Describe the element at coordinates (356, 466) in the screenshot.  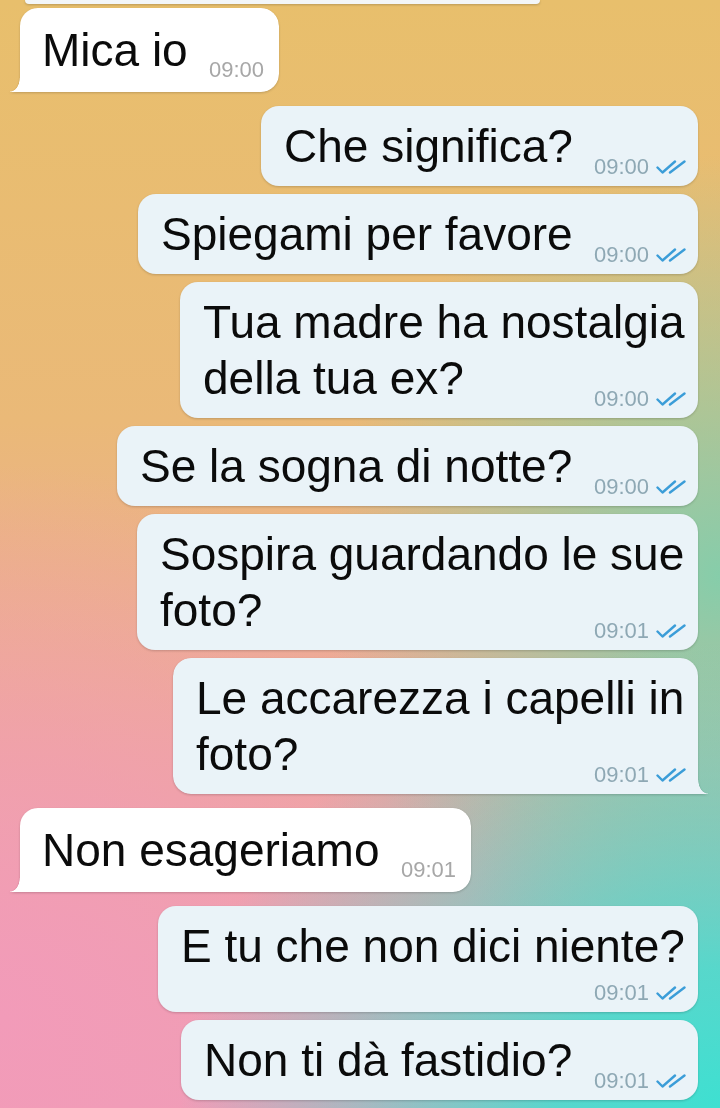
I see `message-text: Se la sogna di notte?` at that location.